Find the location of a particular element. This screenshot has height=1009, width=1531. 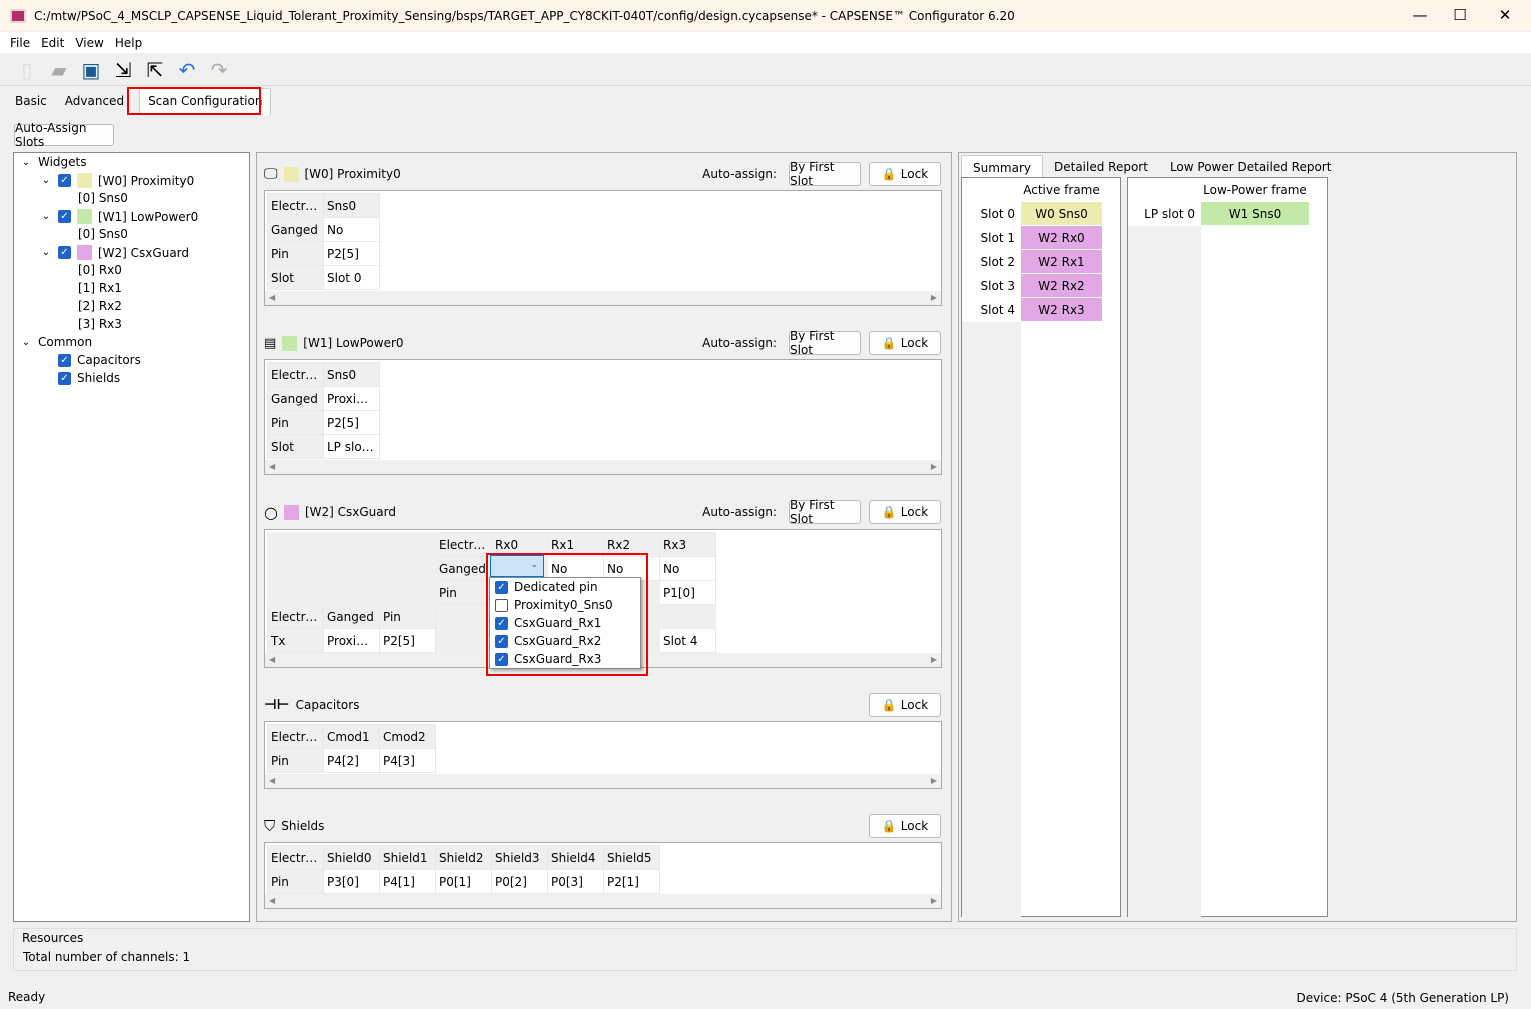

menu-view: View is located at coordinates (89, 43).